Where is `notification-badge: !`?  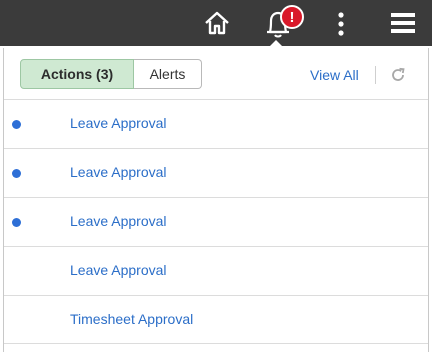
notification-badge: ! is located at coordinates (292, 17).